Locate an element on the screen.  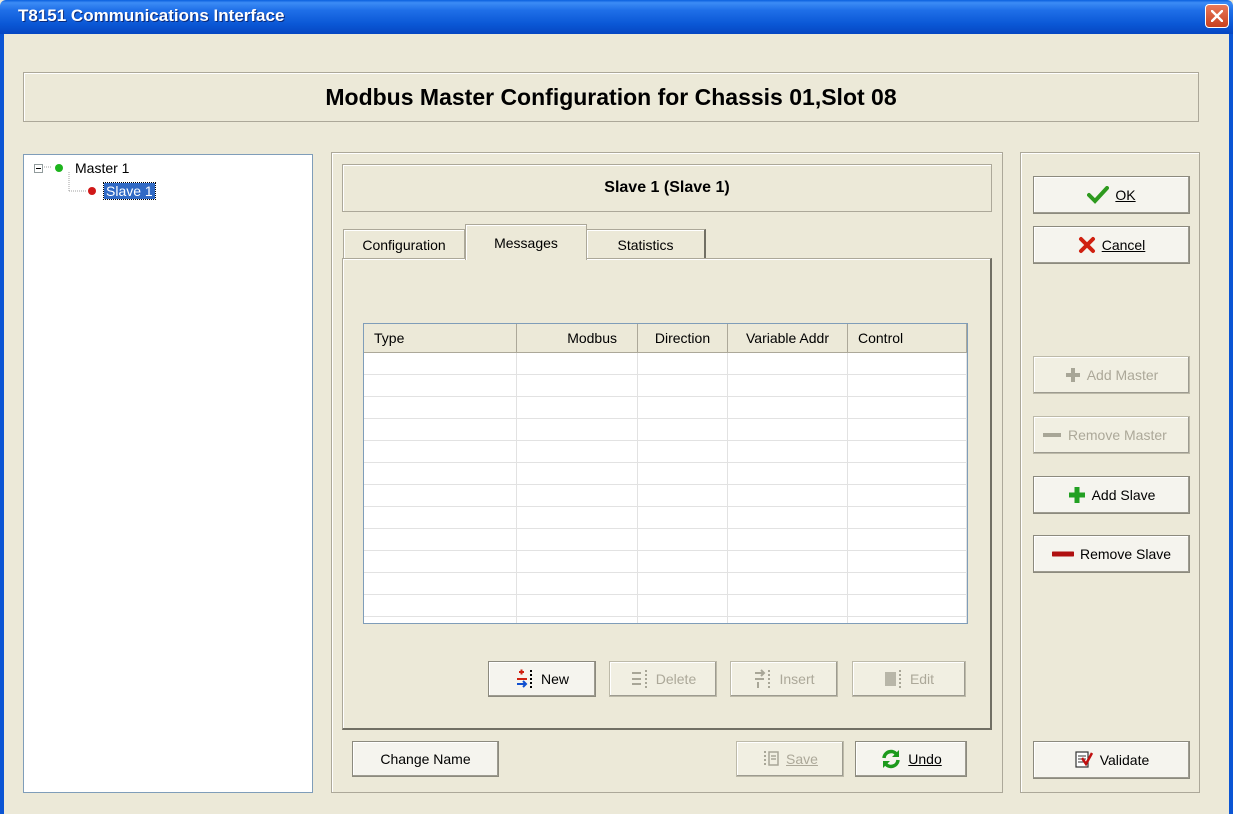
remove-master-button: Remove Master is located at coordinates (1111, 435).